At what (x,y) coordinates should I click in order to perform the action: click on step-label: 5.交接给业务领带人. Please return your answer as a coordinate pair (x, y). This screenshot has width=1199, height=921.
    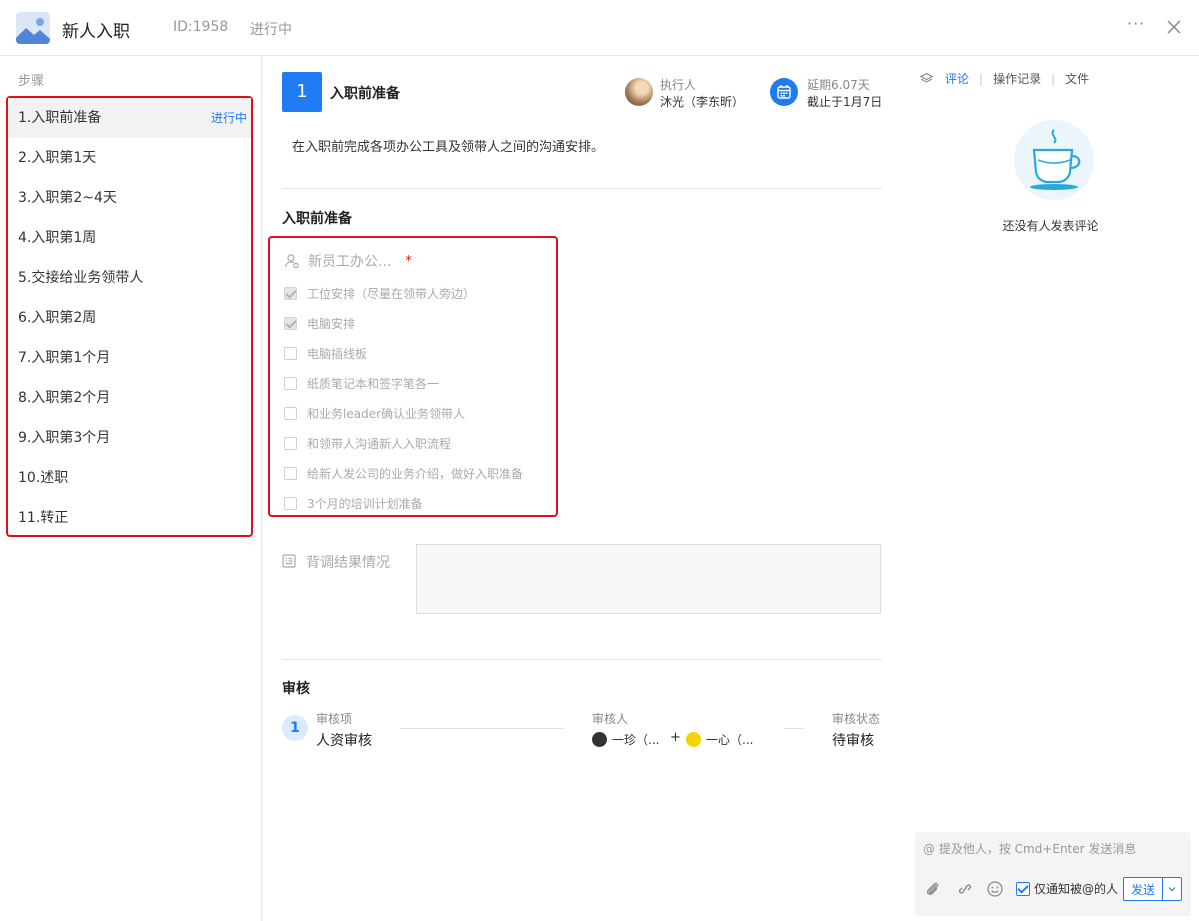
    Looking at the image, I should click on (81, 278).